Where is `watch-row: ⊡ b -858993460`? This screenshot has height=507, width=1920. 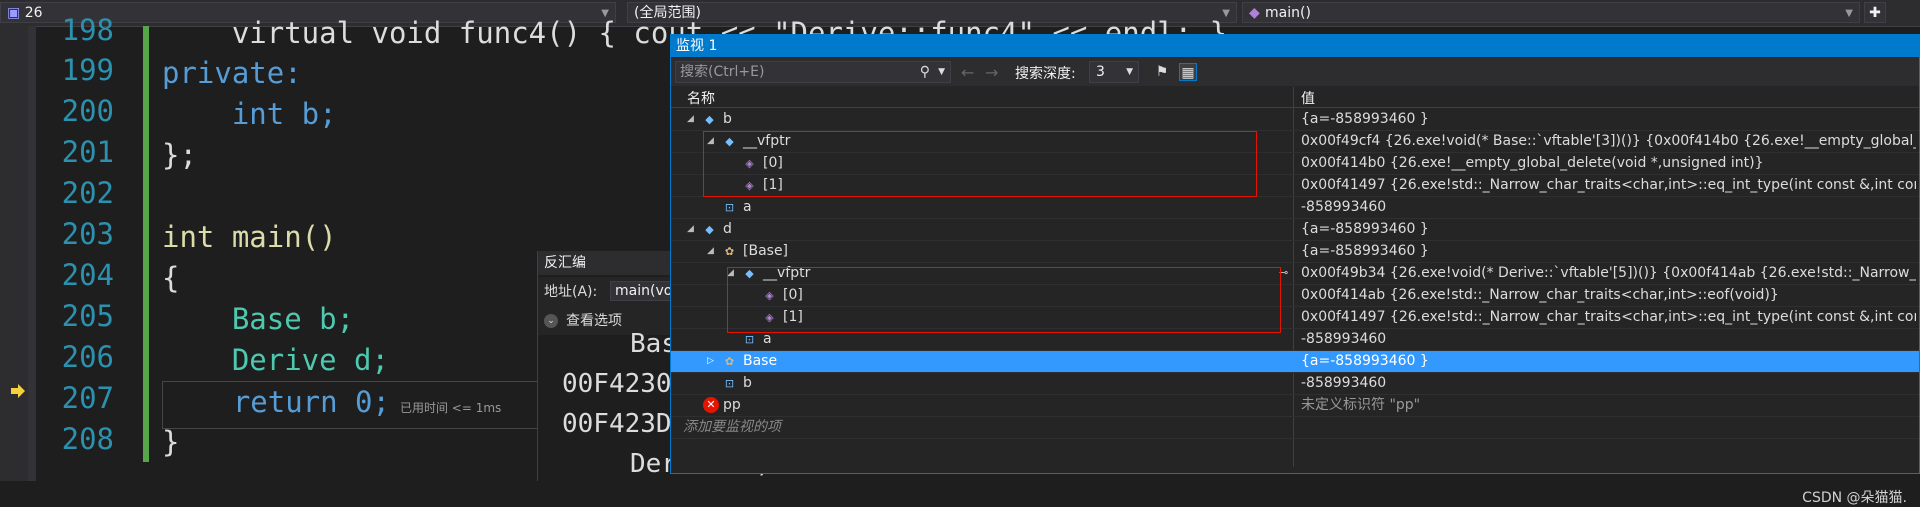
watch-row: ⊡ b -858993460 is located at coordinates (1295, 384).